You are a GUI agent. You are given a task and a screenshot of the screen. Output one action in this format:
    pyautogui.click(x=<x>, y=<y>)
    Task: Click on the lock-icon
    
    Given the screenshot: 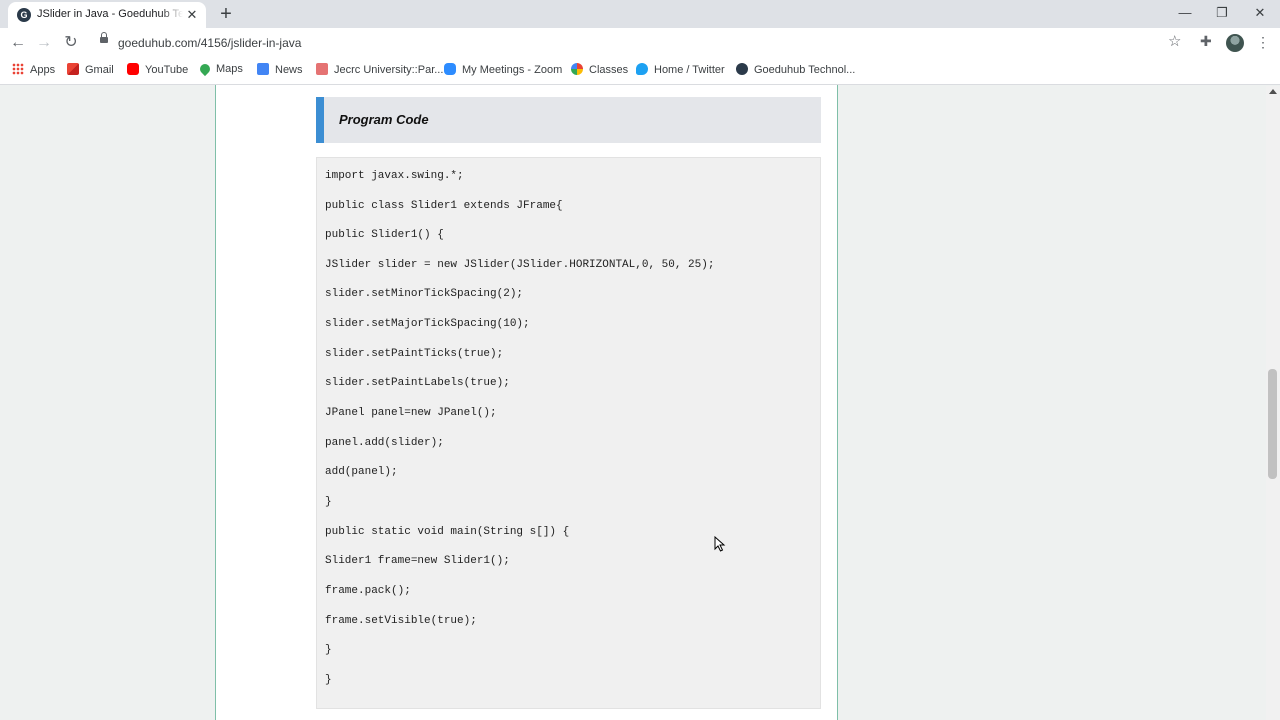 What is the action you would take?
    pyautogui.click(x=104, y=37)
    